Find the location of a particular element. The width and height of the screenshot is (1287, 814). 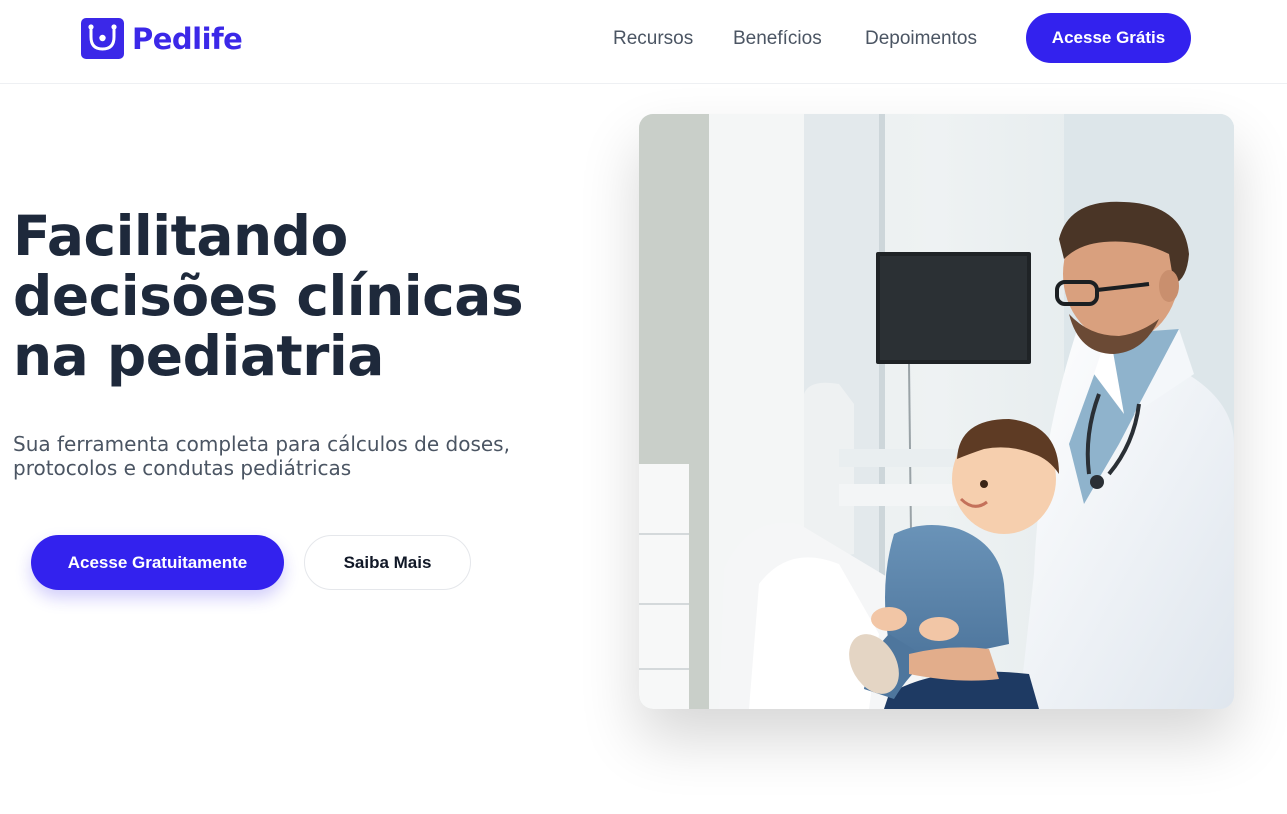

hero-subtitle-line: protocolos e condutas pediátricas is located at coordinates (182, 468).